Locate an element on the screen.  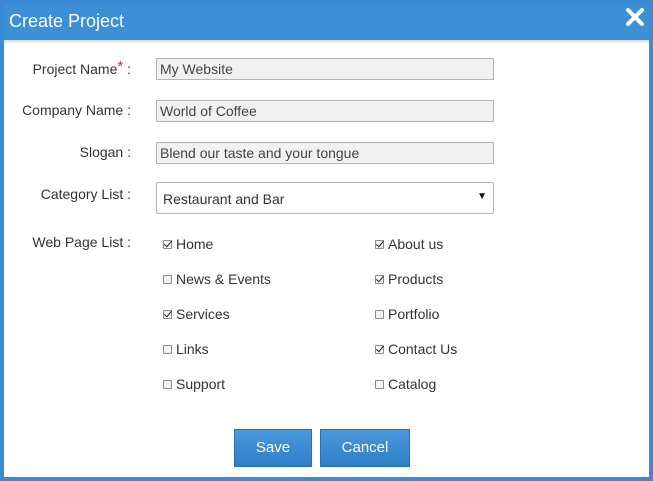
checkbox-label: Services is located at coordinates (203, 314).